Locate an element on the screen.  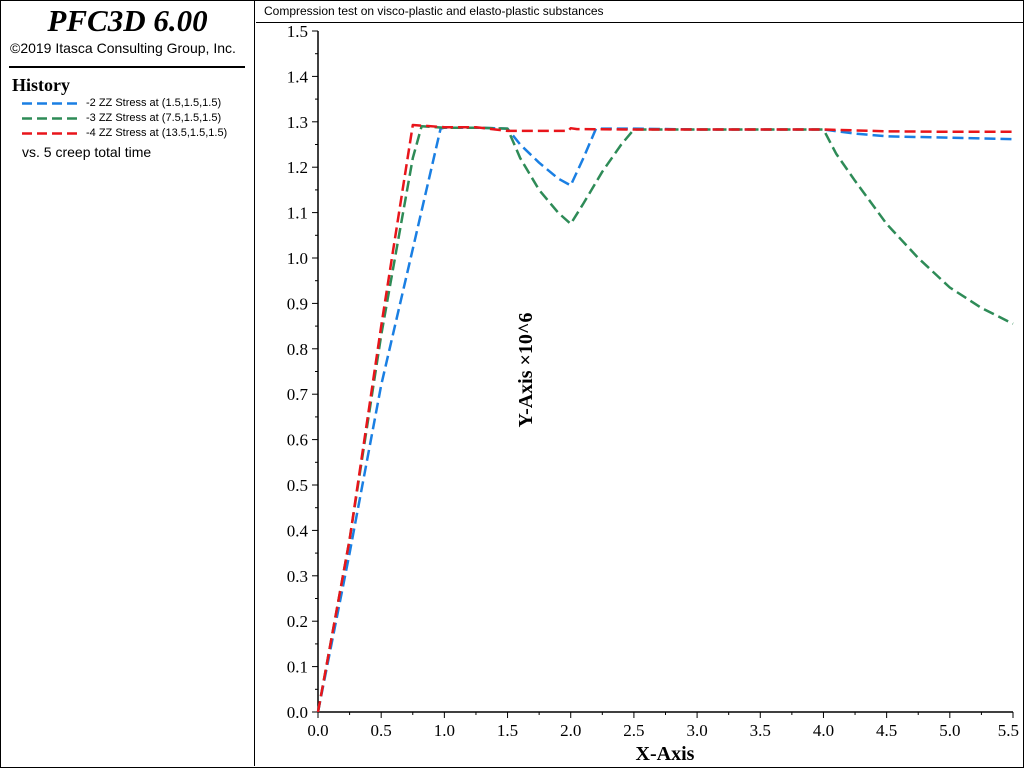
x-tick-label: 1.5 is located at coordinates (507, 730).